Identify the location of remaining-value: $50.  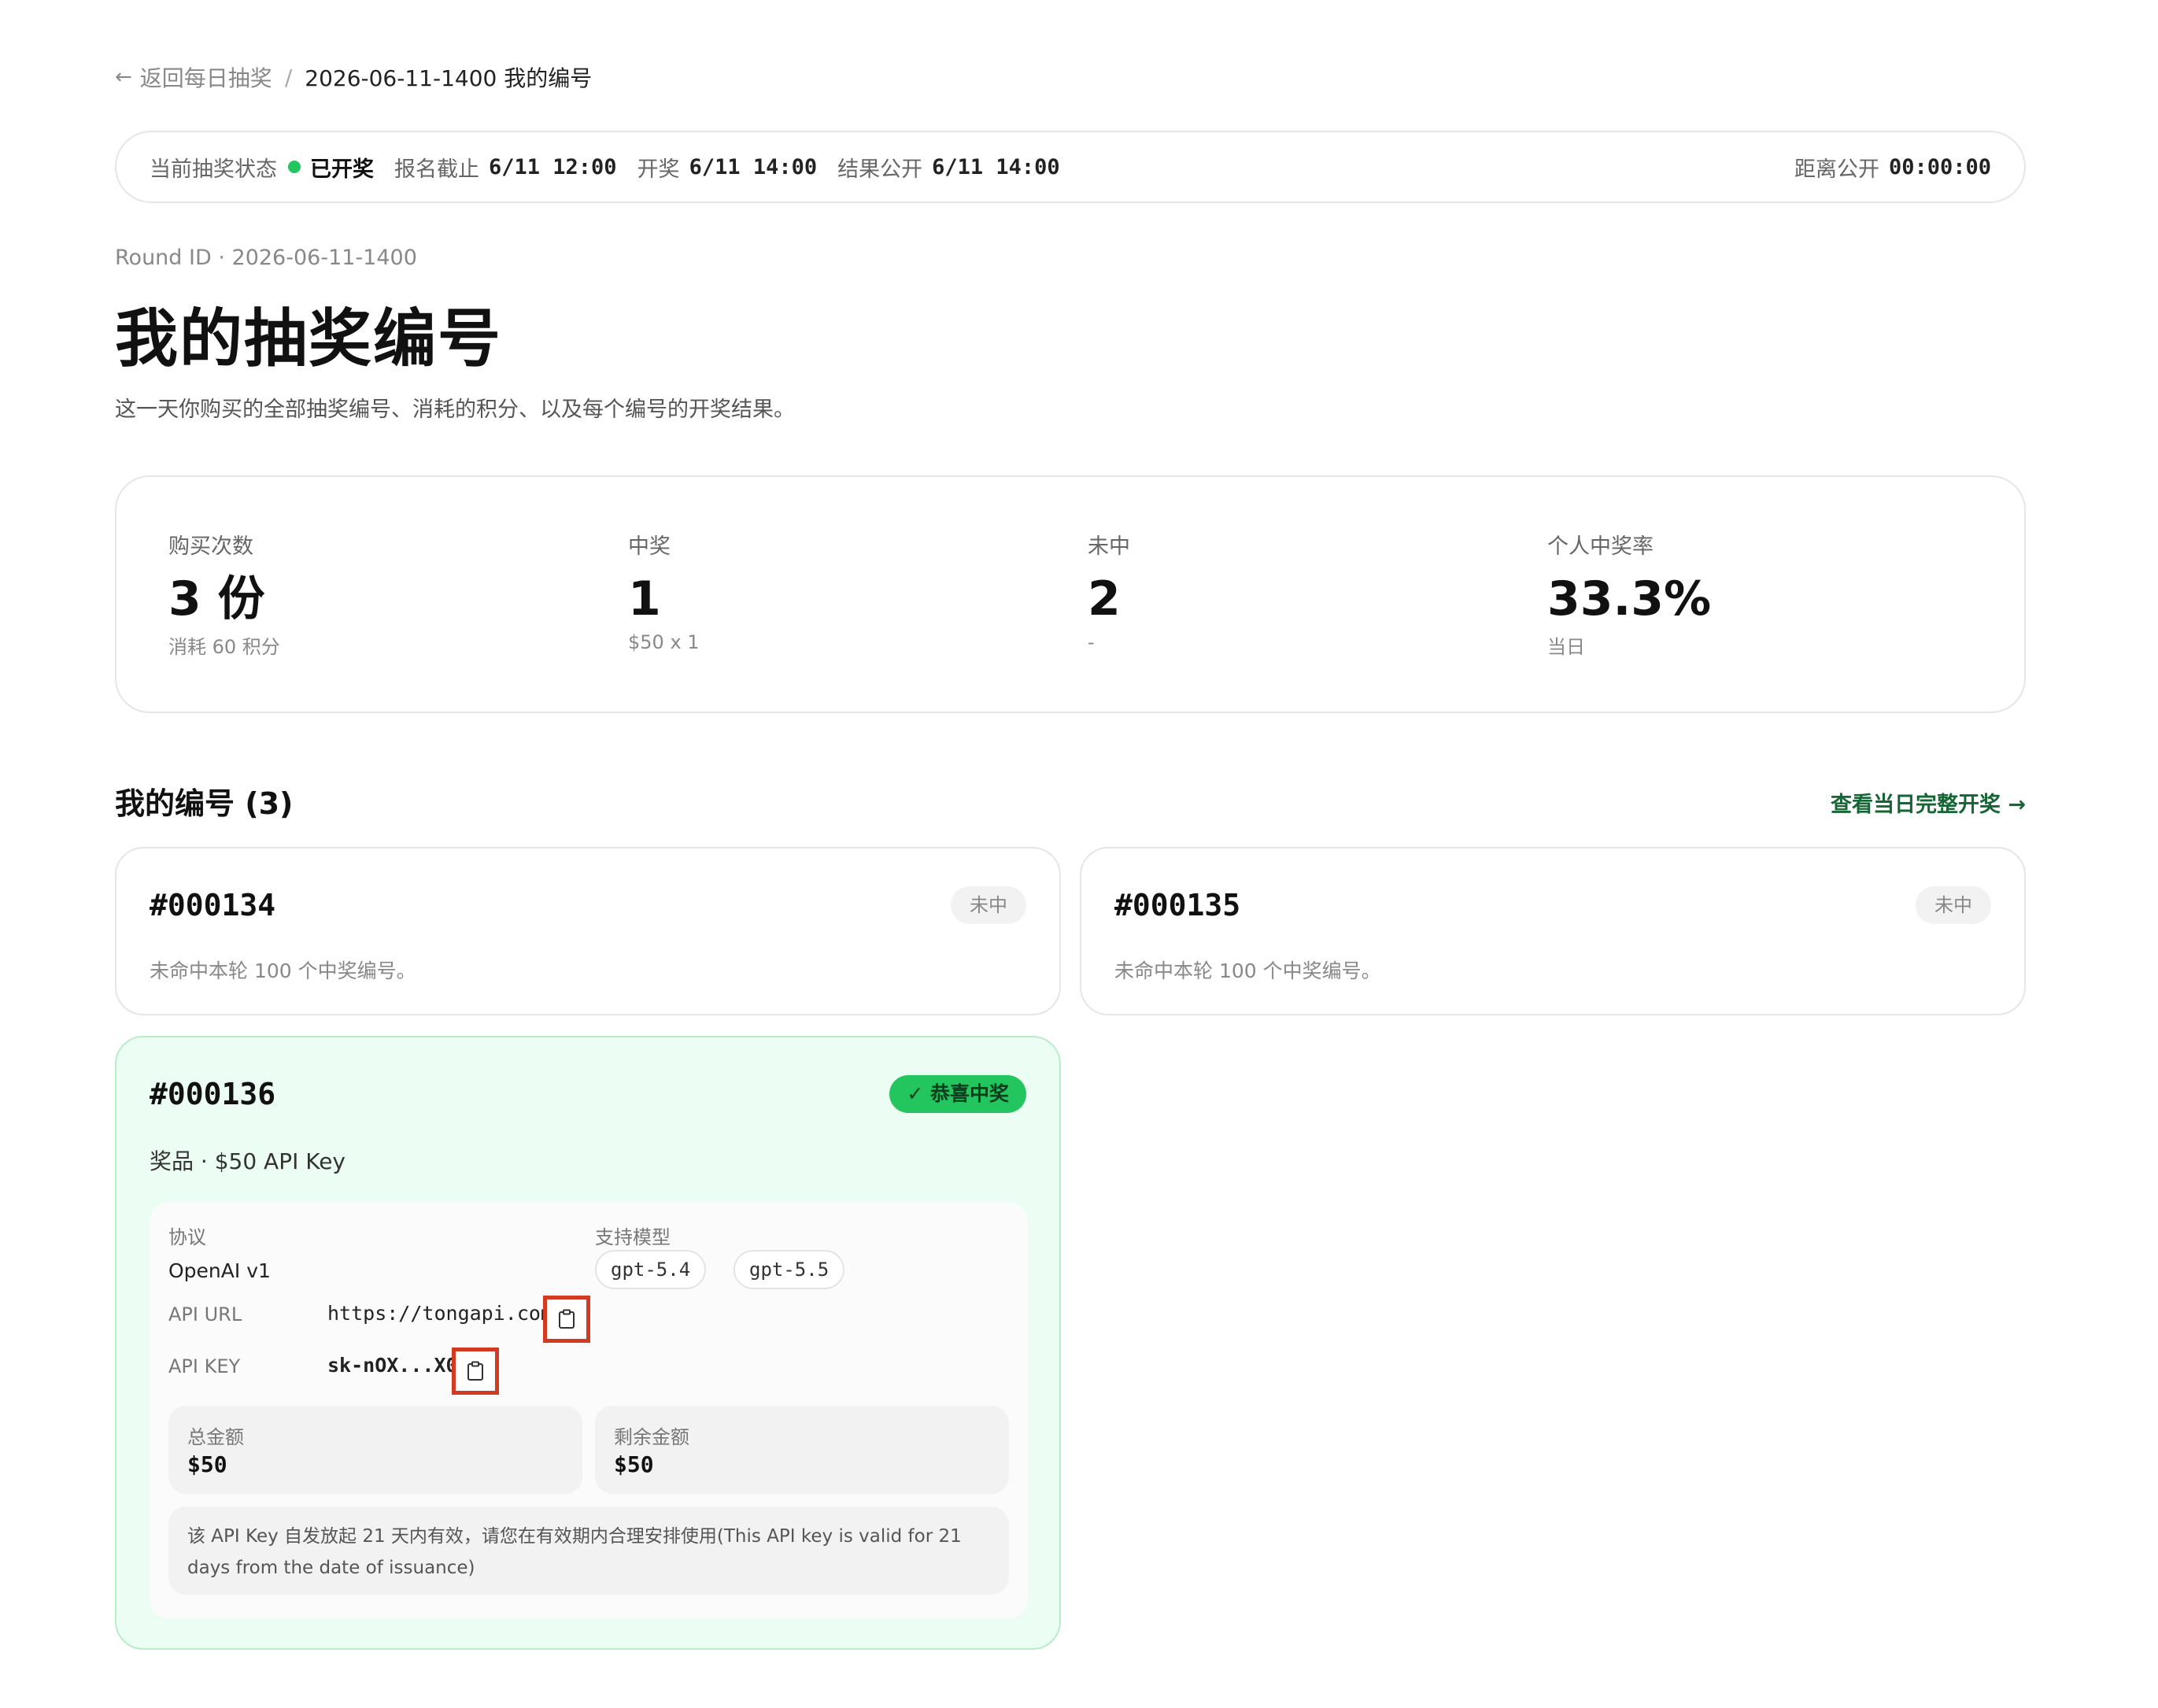
(634, 1464).